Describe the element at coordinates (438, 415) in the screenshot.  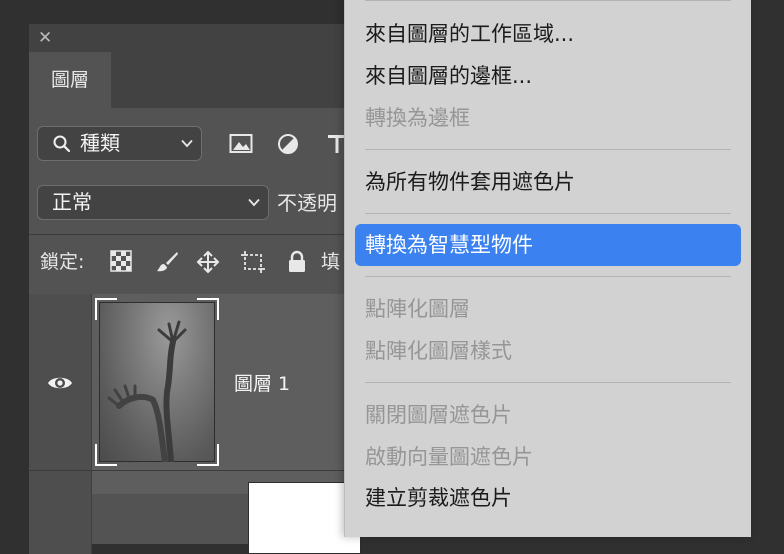
I see `menu-item-disable-layer-mask: 關閉圖層遮色片` at that location.